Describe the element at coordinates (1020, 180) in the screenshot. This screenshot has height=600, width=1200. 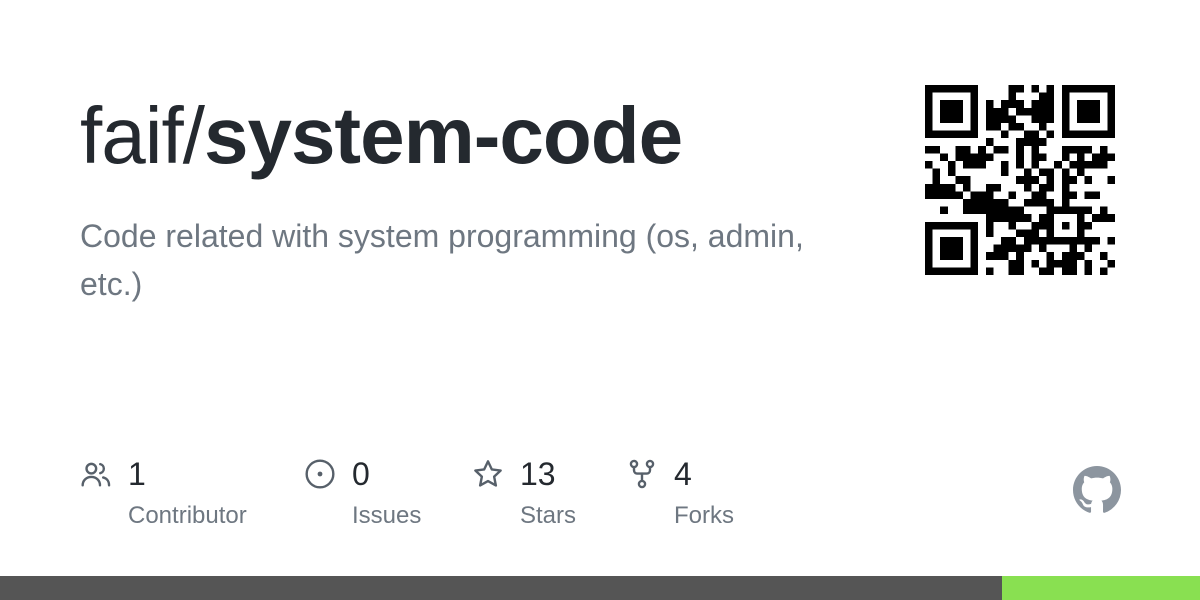
I see `qr-code` at that location.